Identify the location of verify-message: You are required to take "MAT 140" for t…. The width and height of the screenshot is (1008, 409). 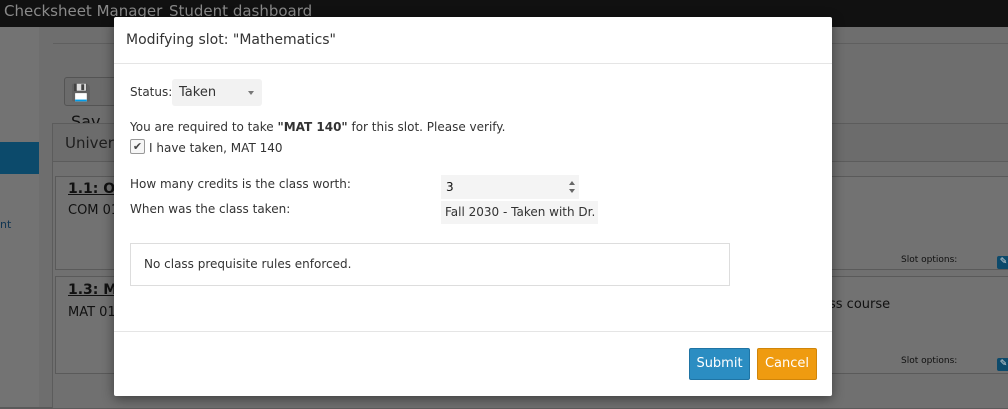
(318, 127).